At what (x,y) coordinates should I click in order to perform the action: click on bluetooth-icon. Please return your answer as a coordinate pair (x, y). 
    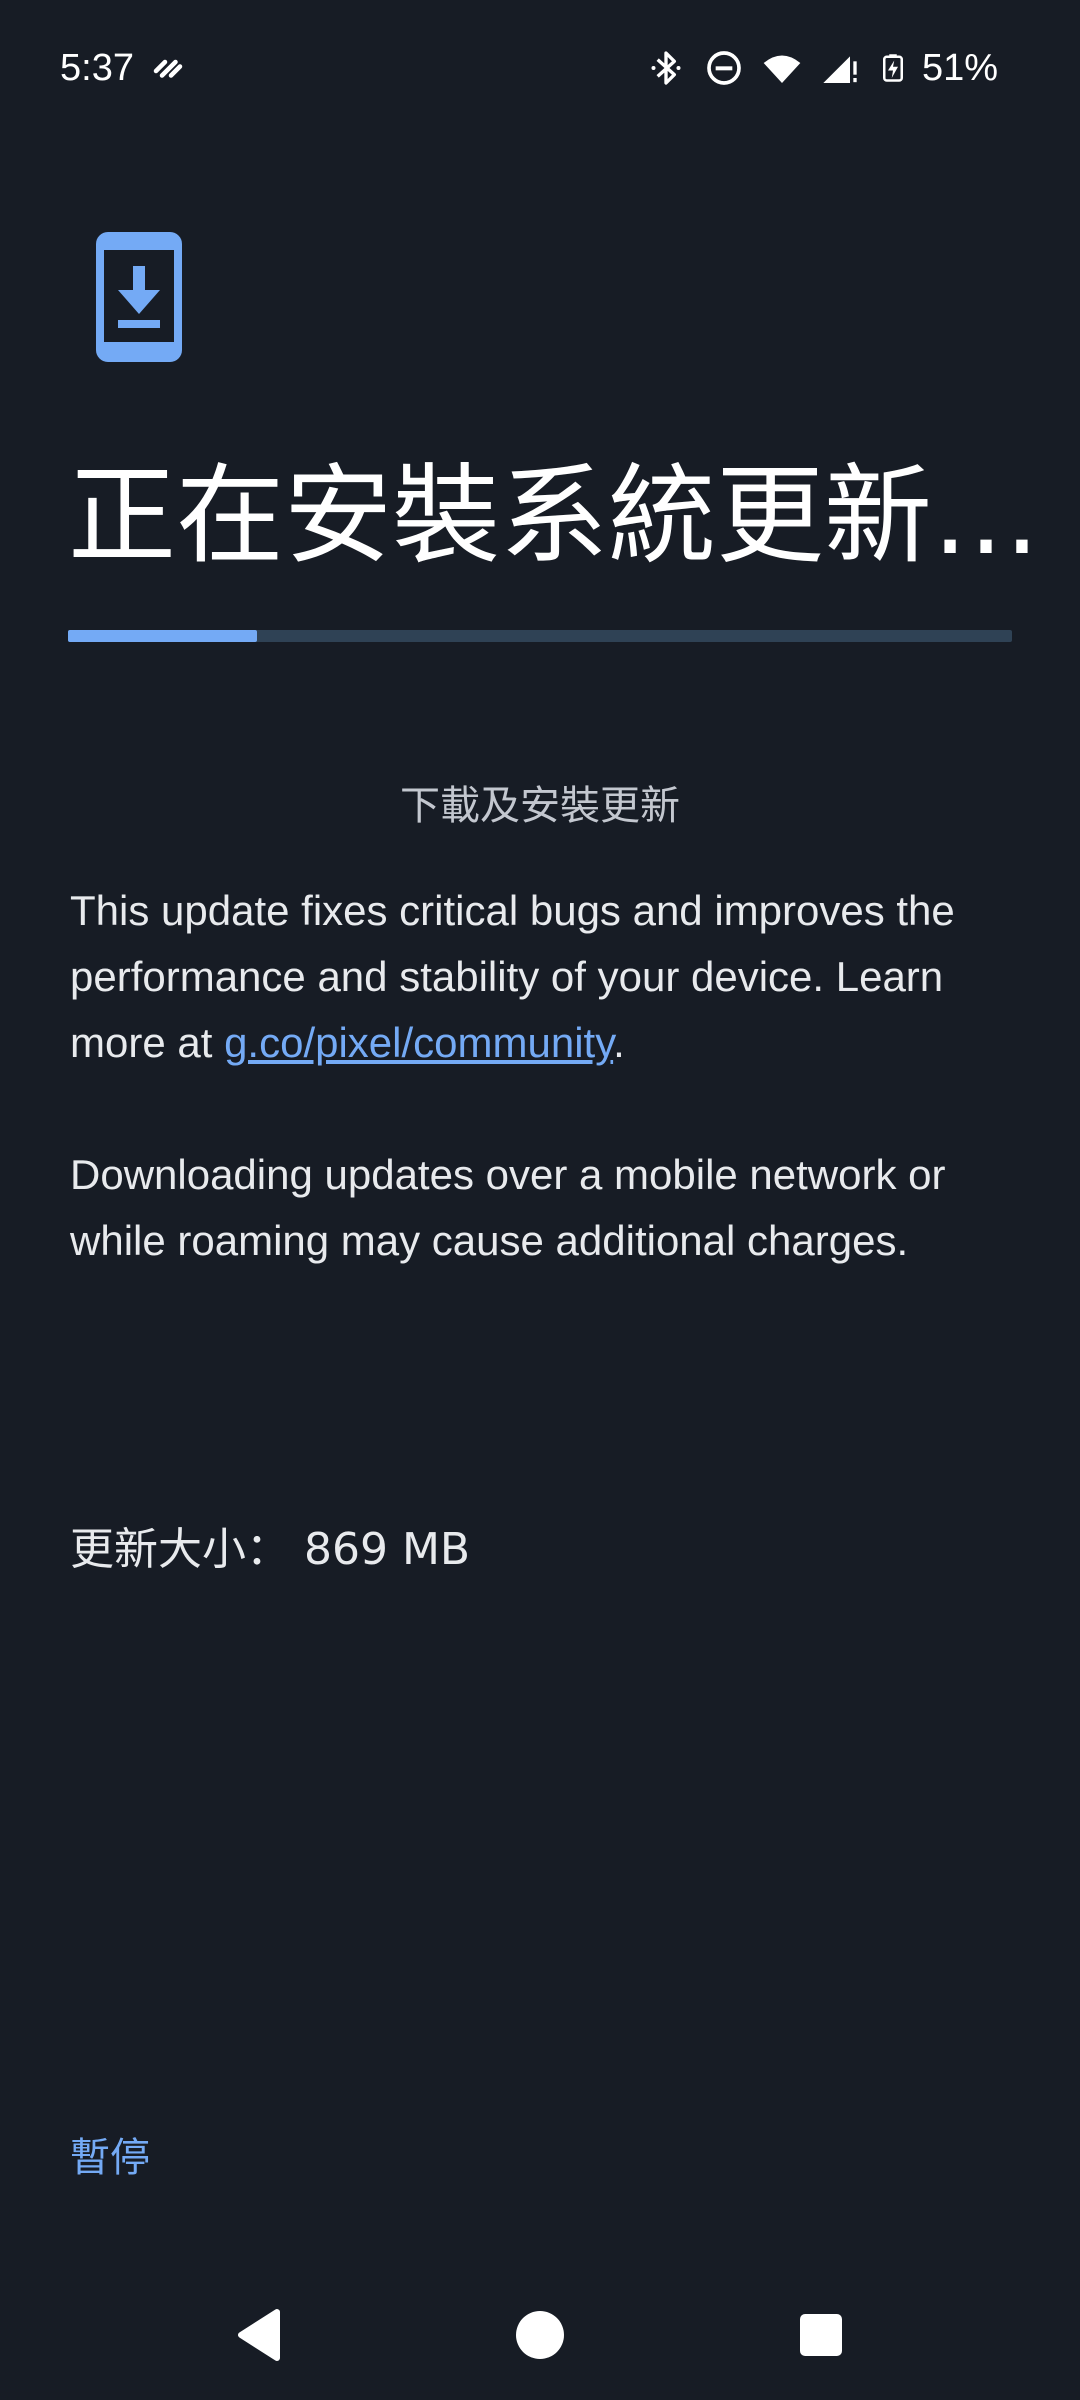
    Looking at the image, I should click on (666, 68).